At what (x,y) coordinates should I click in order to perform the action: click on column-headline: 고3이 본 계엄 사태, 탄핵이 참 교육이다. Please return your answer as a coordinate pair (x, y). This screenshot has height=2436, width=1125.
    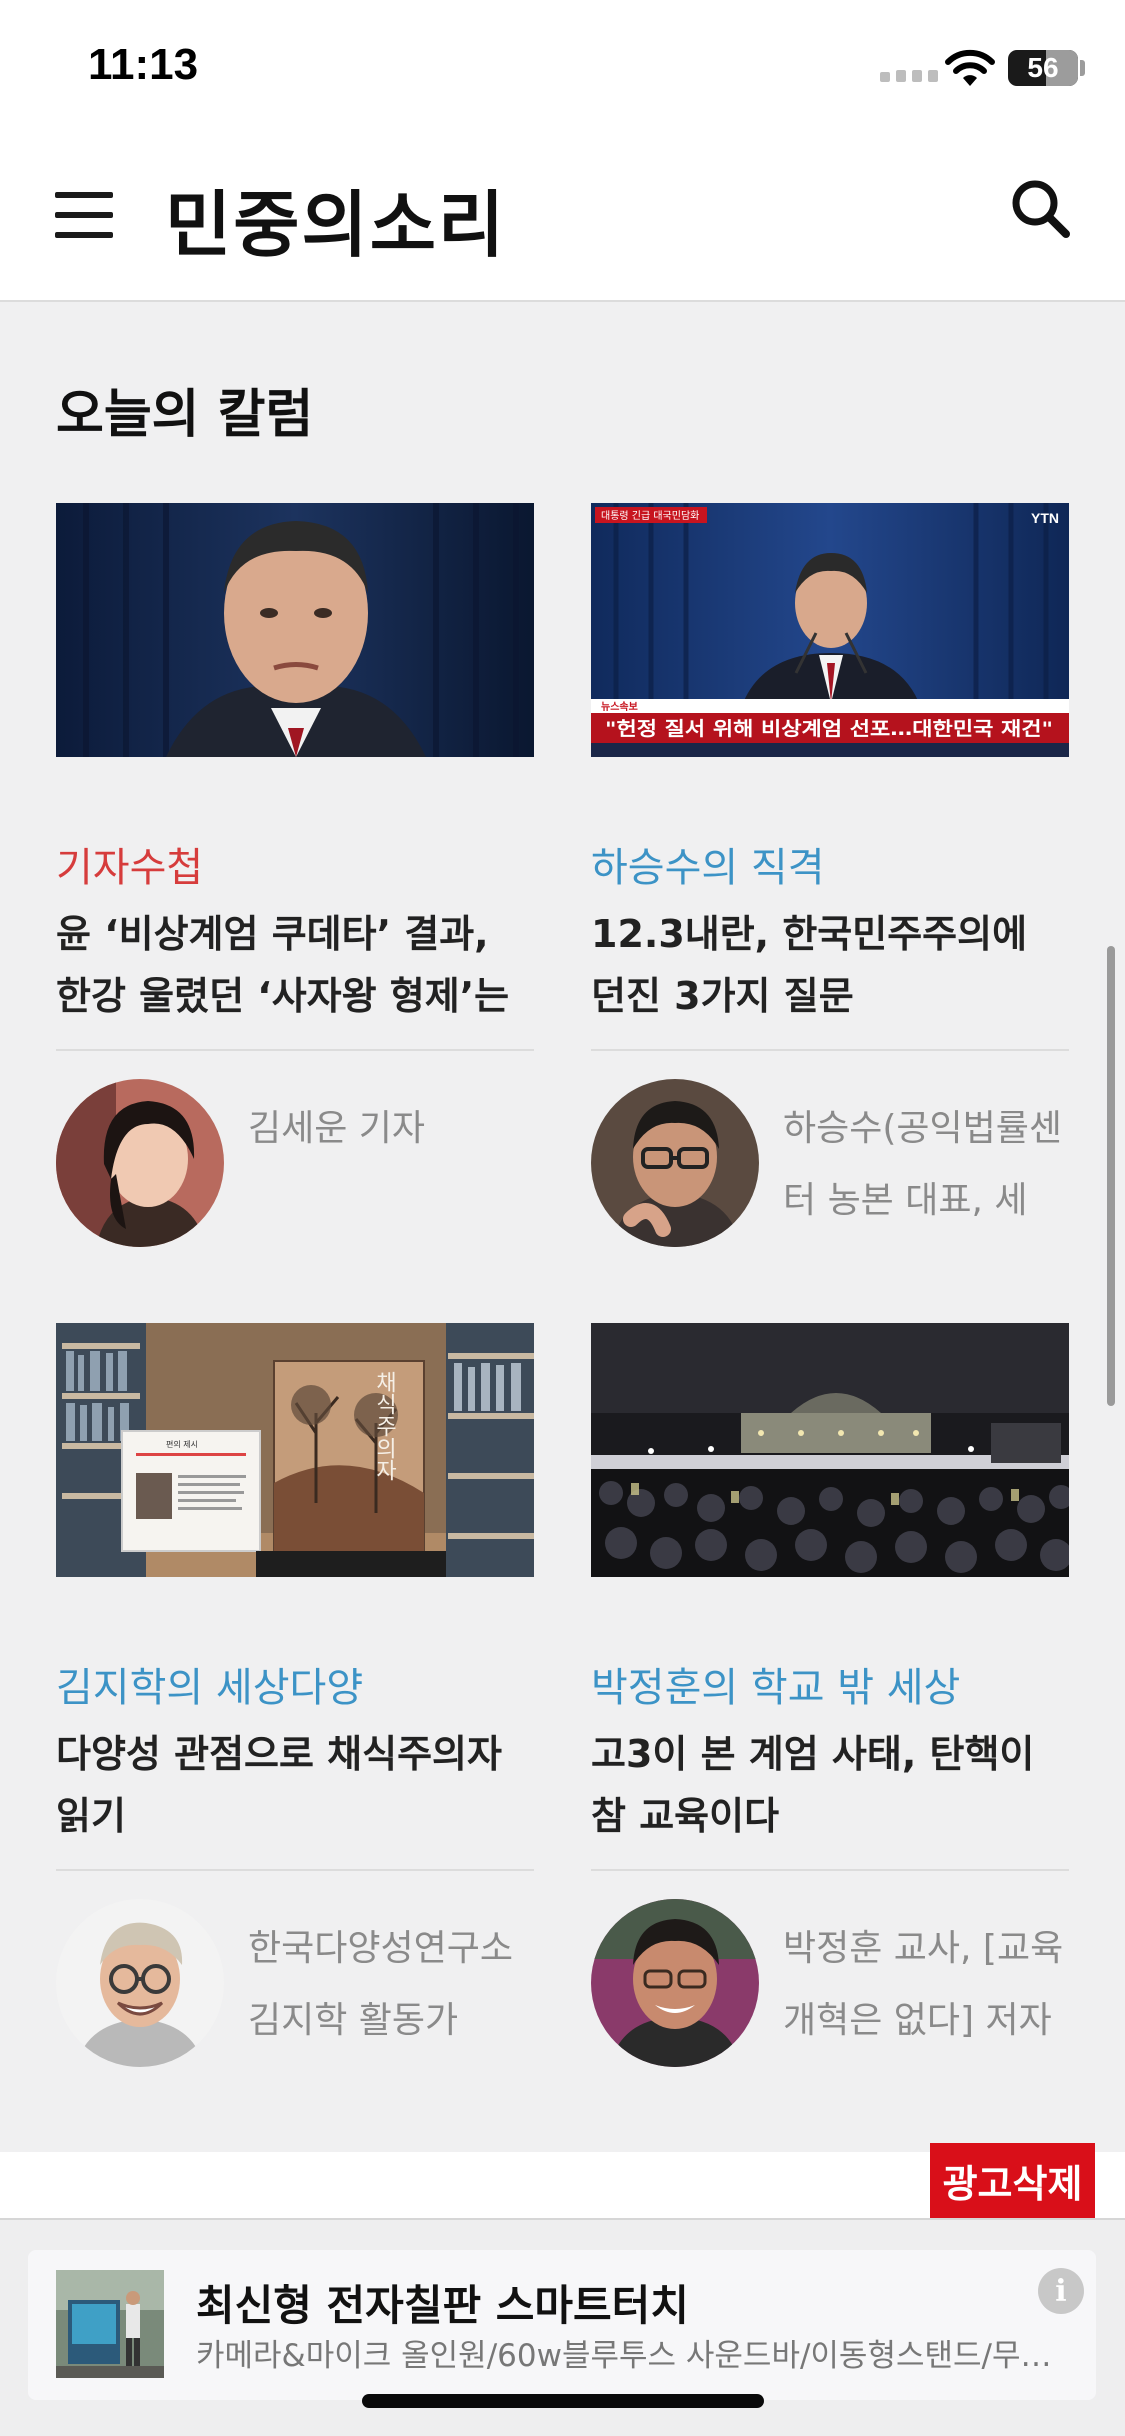
    Looking at the image, I should click on (830, 1785).